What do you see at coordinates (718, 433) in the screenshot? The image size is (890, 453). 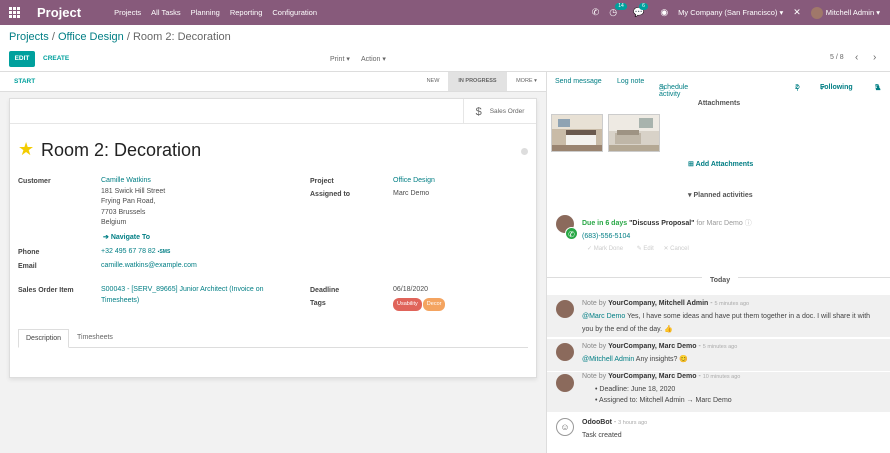 I see `message-item: ☺ OdooBot - 3 hours ago Task created` at bounding box center [718, 433].